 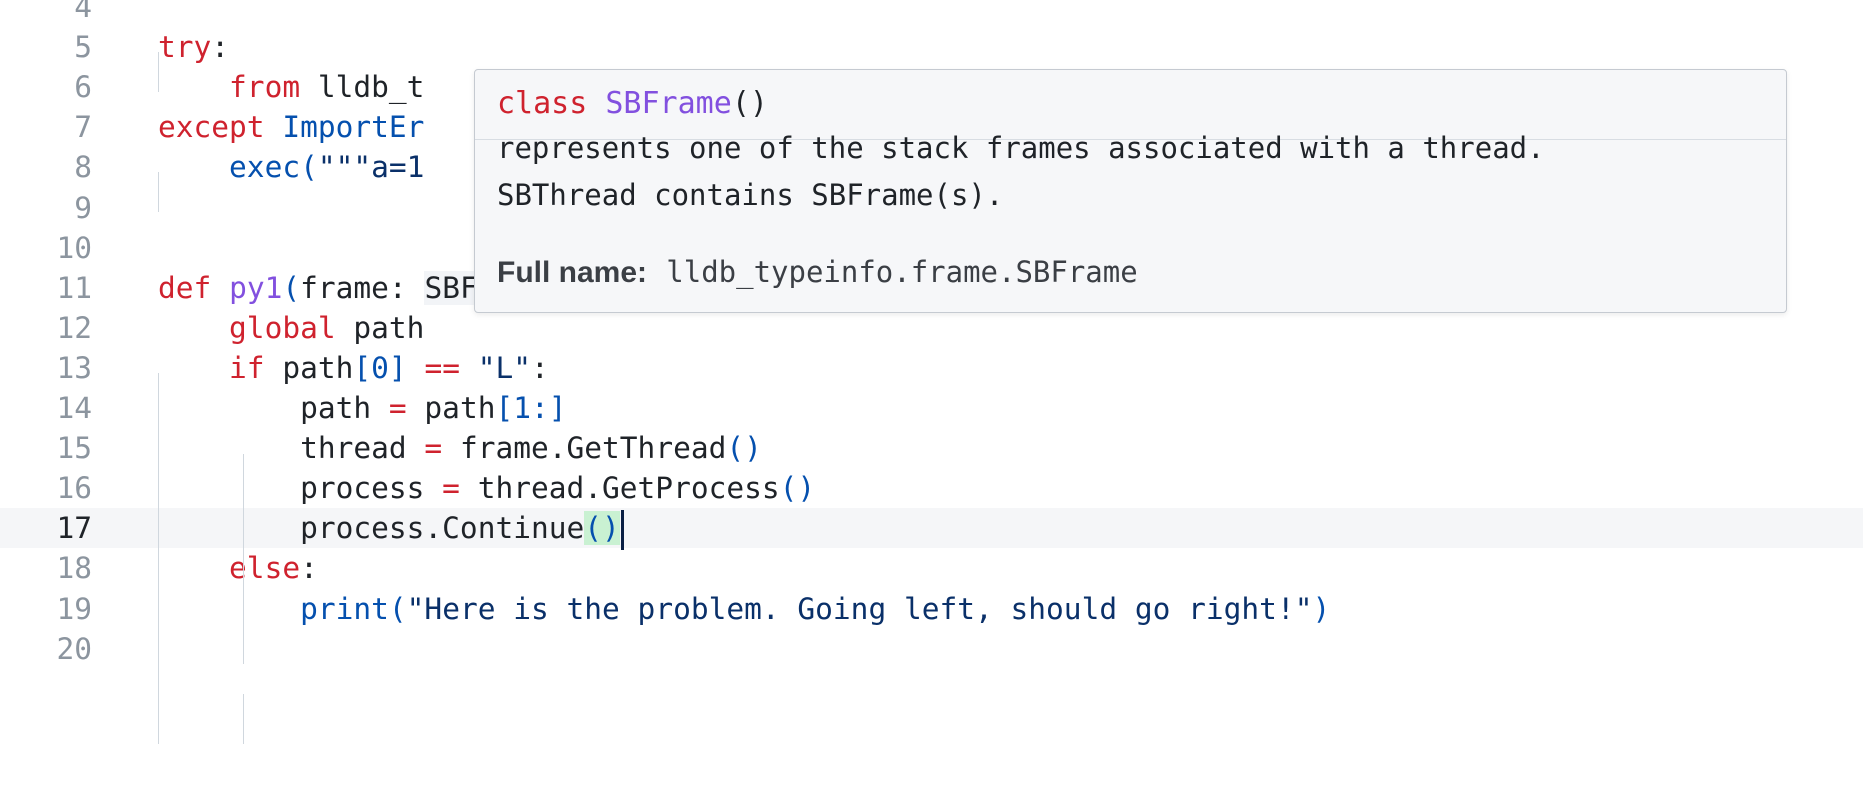 What do you see at coordinates (931, 448) in the screenshot?
I see `code-line: 15 thread = frame.GetThread()` at bounding box center [931, 448].